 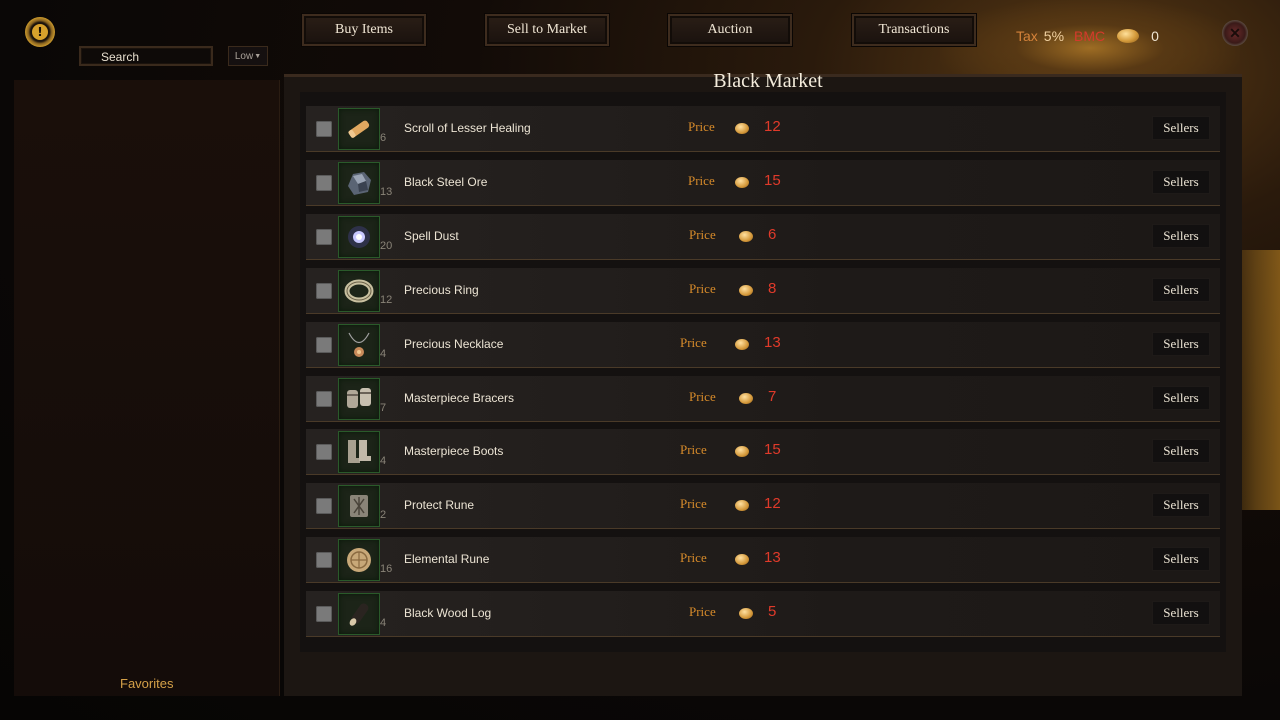 What do you see at coordinates (386, 299) in the screenshot?
I see `item-quantity: 12` at bounding box center [386, 299].